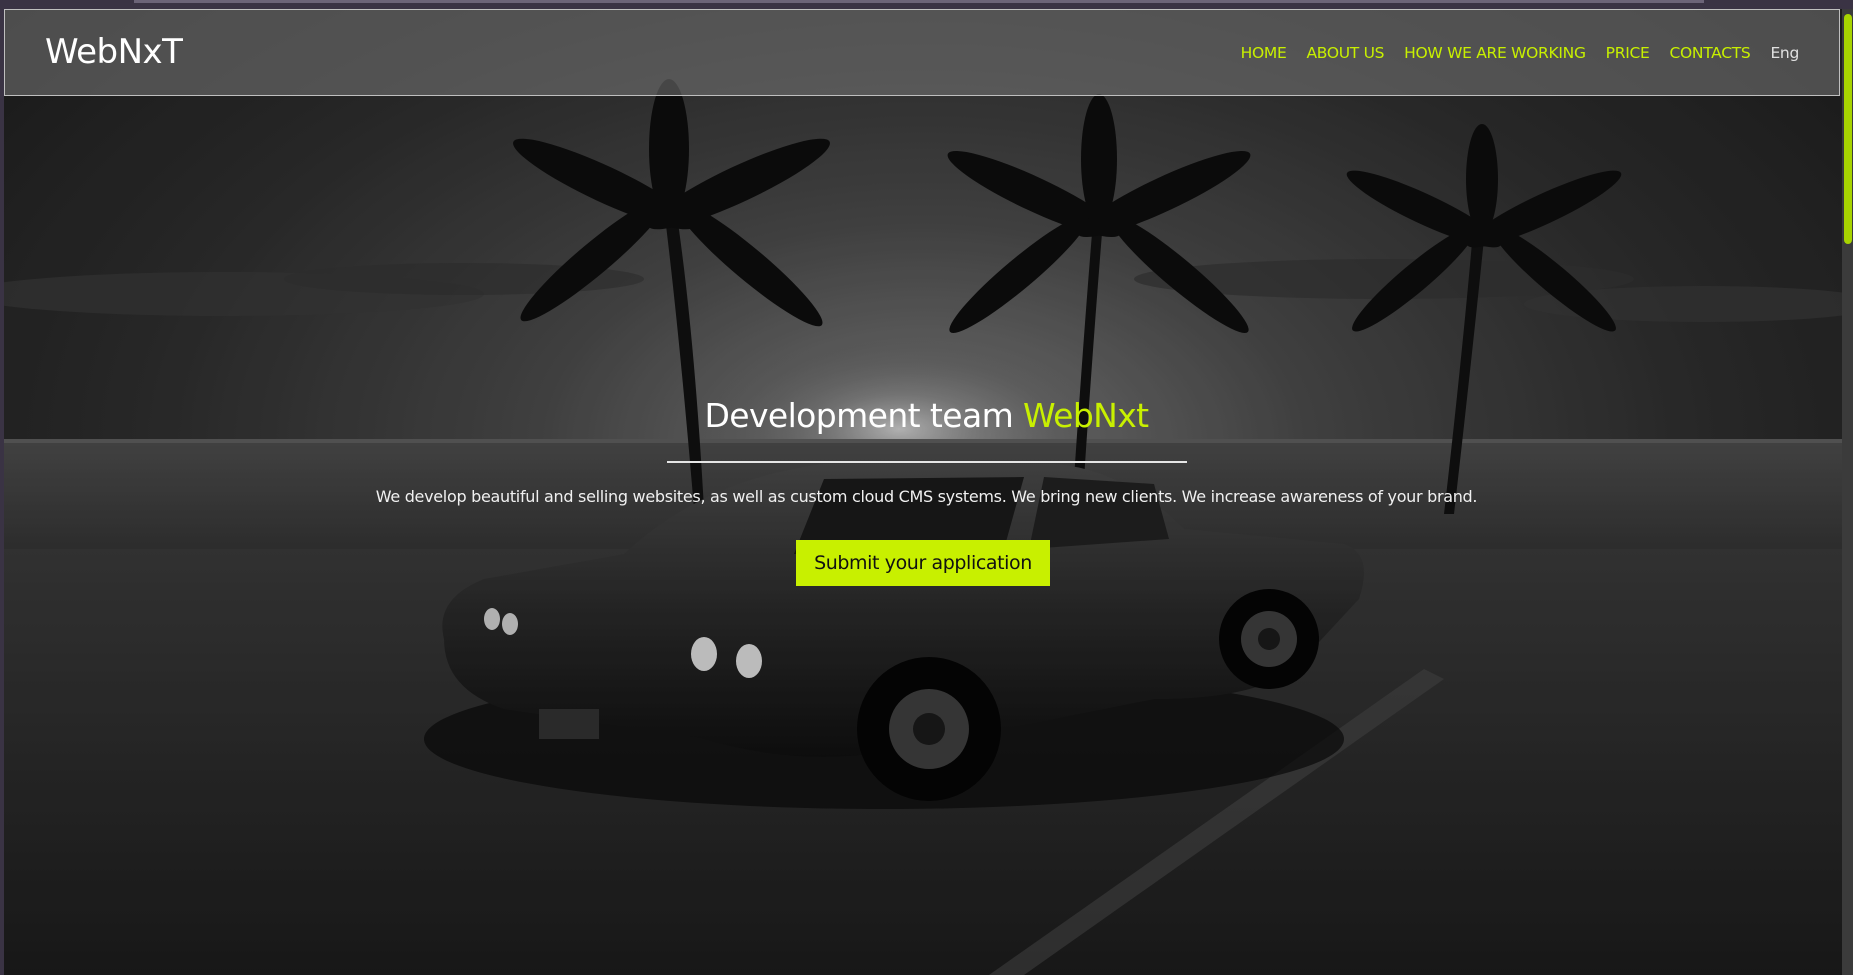  I want to click on hero-title-main: Development team, so click(864, 415).